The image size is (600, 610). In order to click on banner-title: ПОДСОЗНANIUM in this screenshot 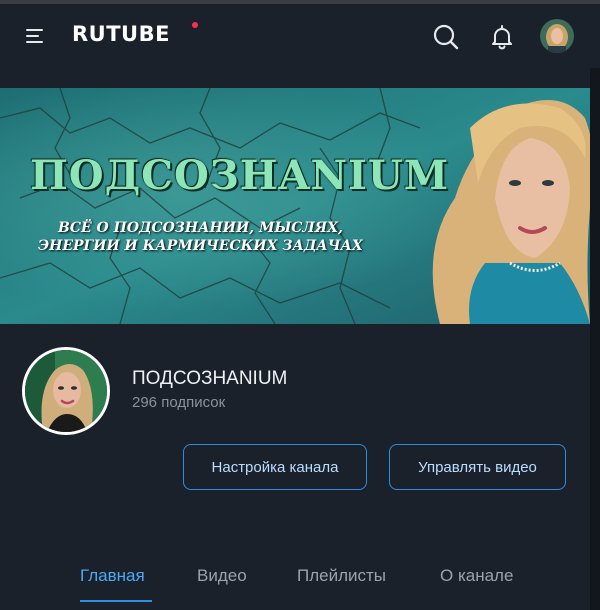, I will do `click(239, 175)`.